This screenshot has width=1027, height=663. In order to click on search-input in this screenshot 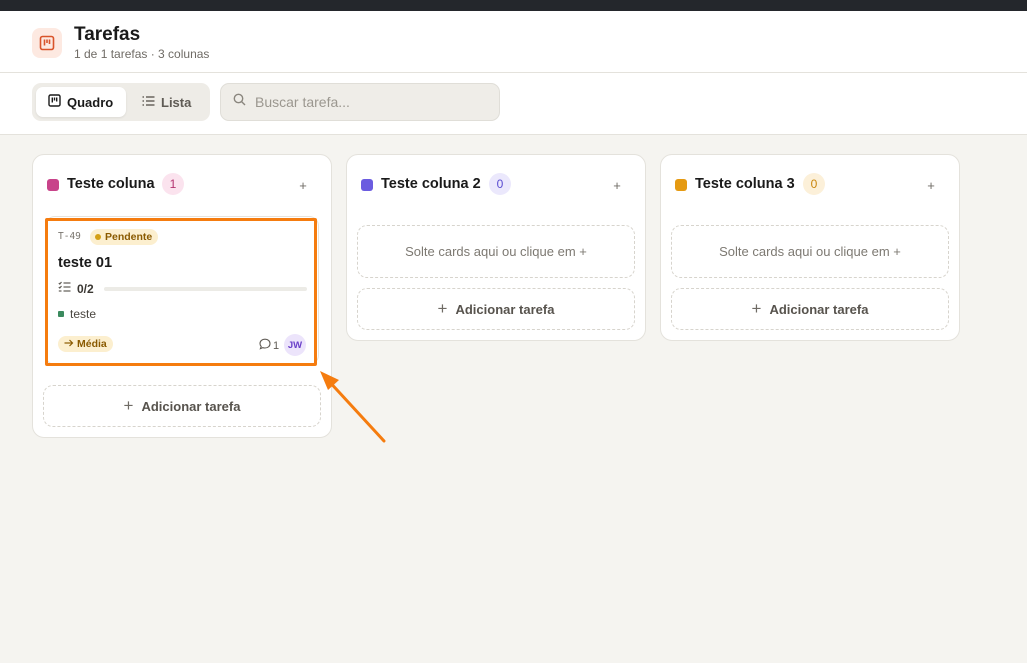, I will do `click(365, 102)`.